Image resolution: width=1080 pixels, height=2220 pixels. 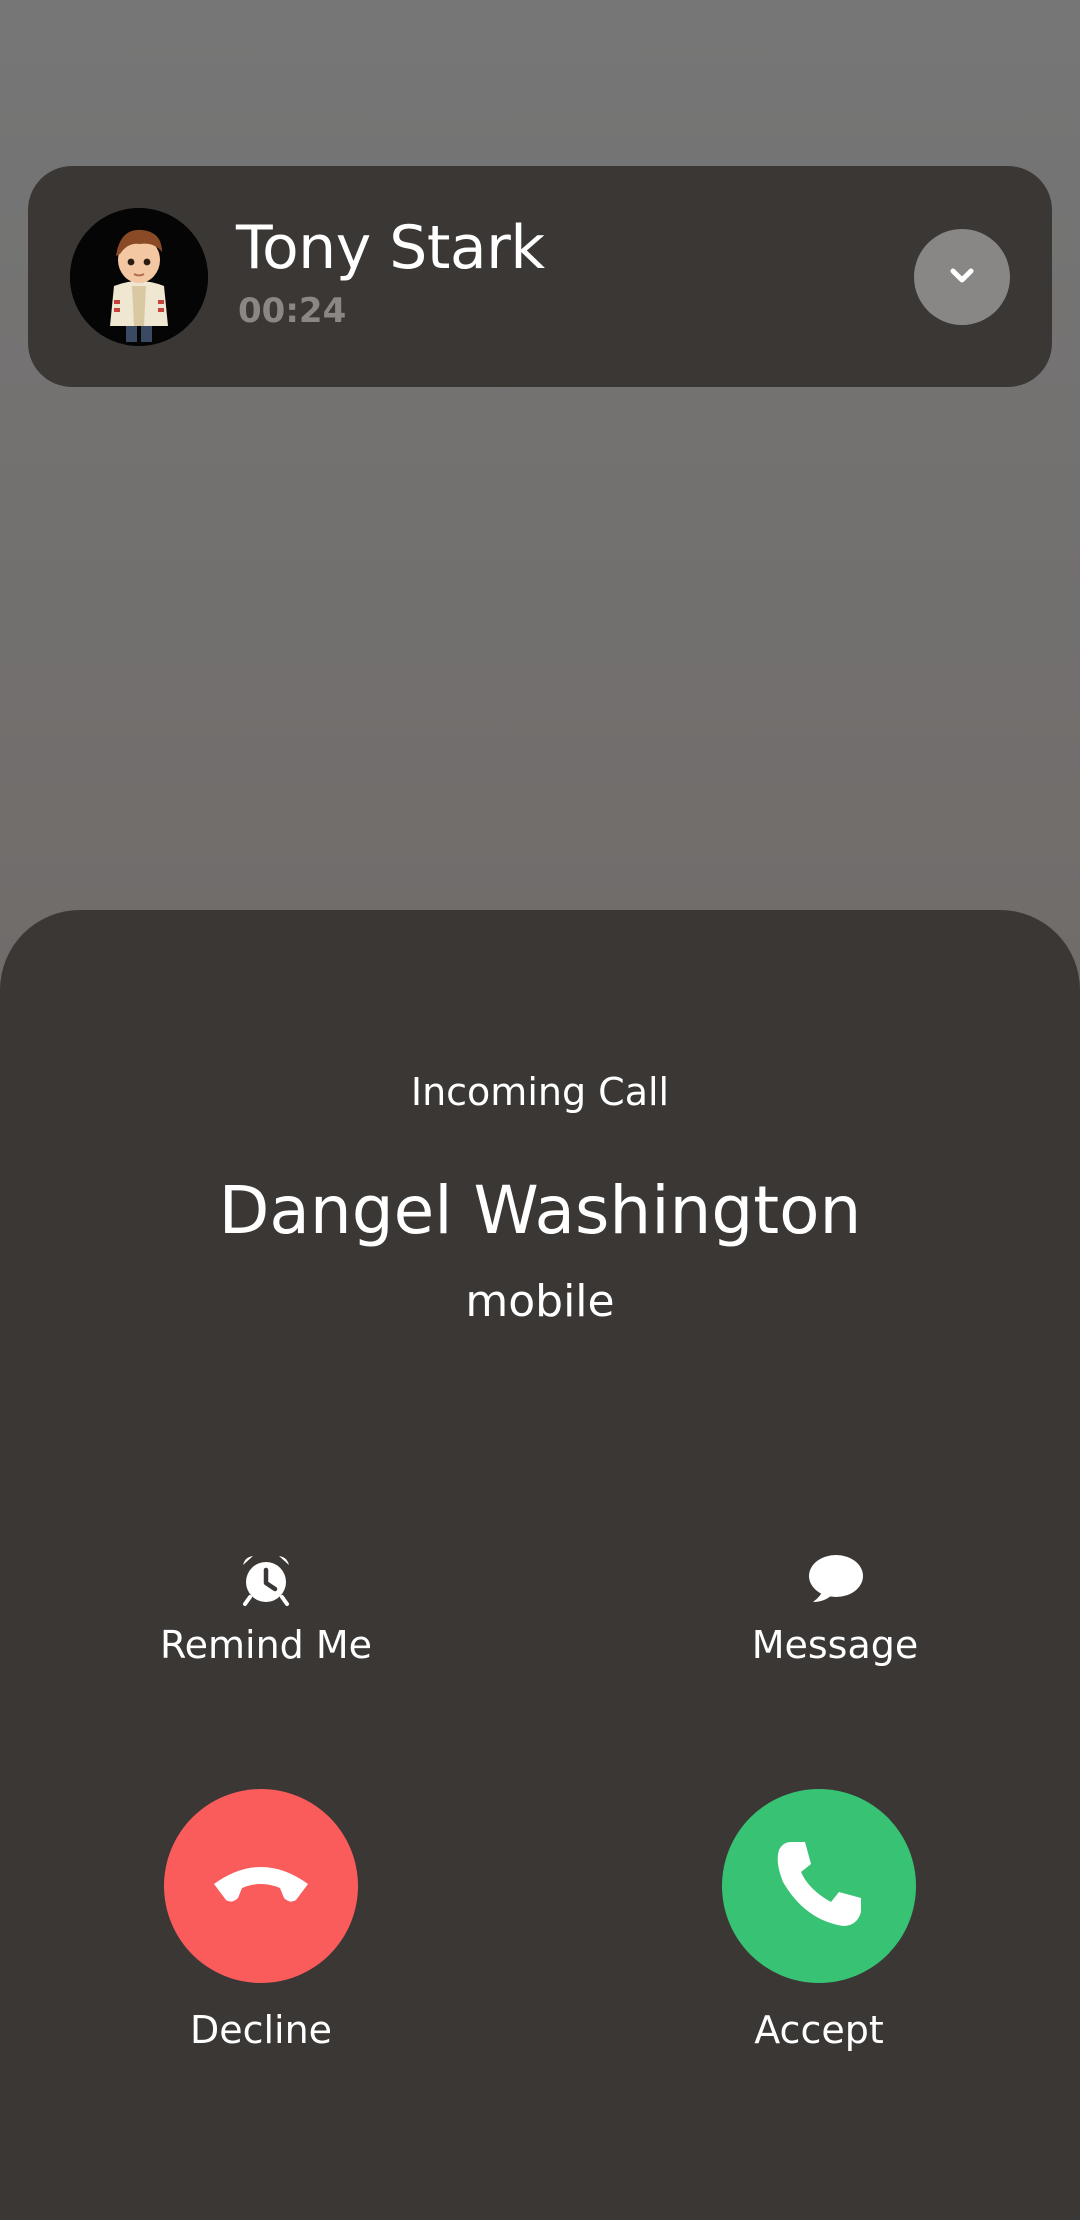 I want to click on collapse-button, so click(x=962, y=277).